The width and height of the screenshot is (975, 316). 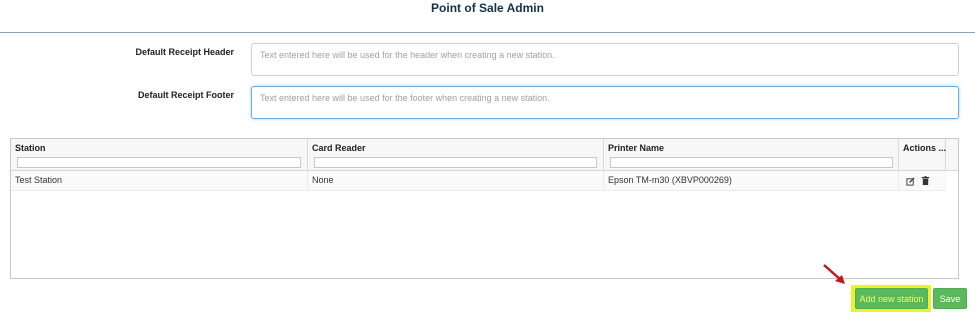 What do you see at coordinates (159, 181) in the screenshot?
I see `cell-station: Test Station` at bounding box center [159, 181].